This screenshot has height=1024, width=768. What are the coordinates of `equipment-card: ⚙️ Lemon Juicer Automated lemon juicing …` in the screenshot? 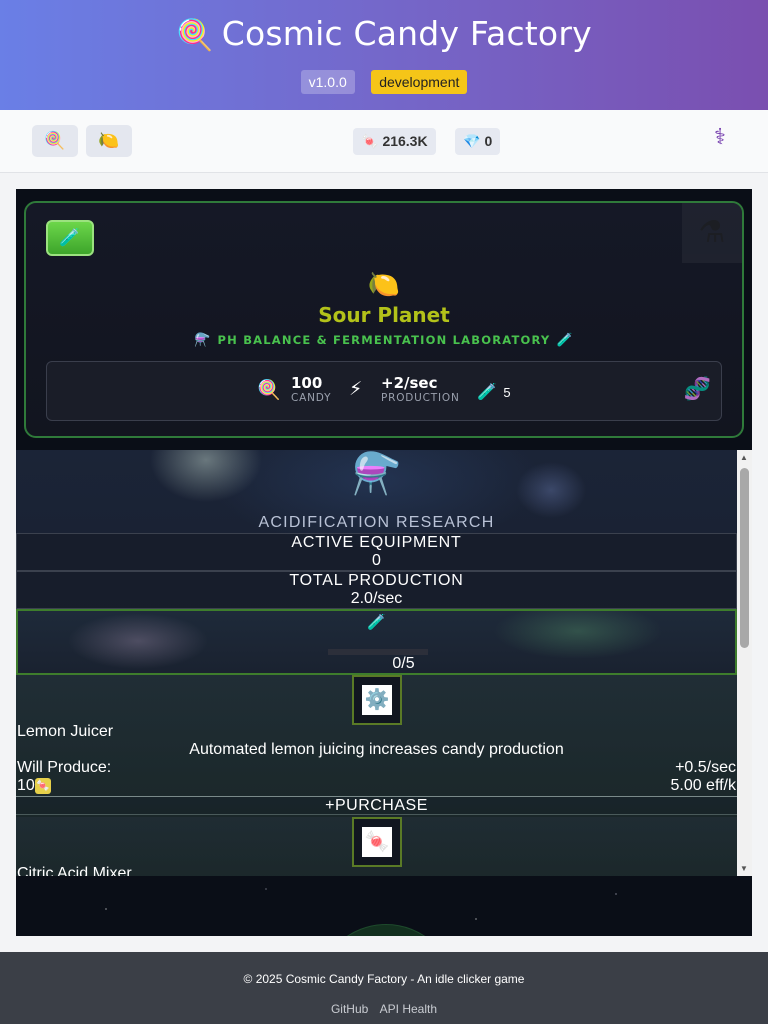 It's located at (376, 746).